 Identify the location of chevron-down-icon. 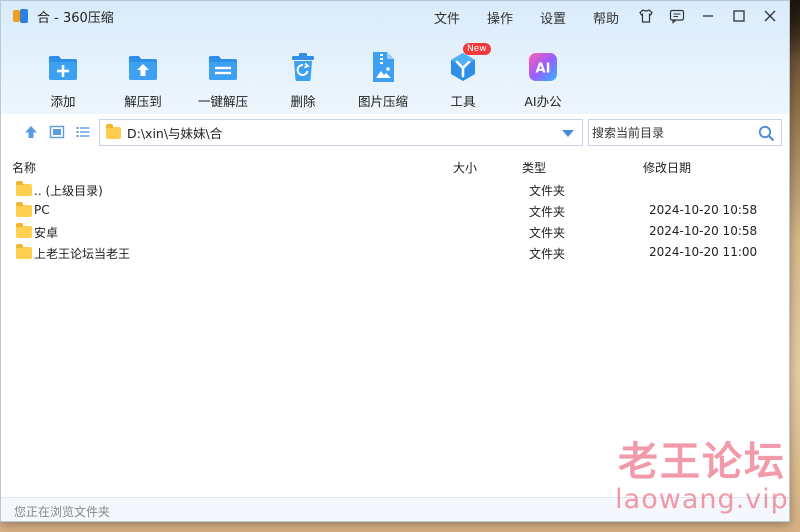
(568, 133).